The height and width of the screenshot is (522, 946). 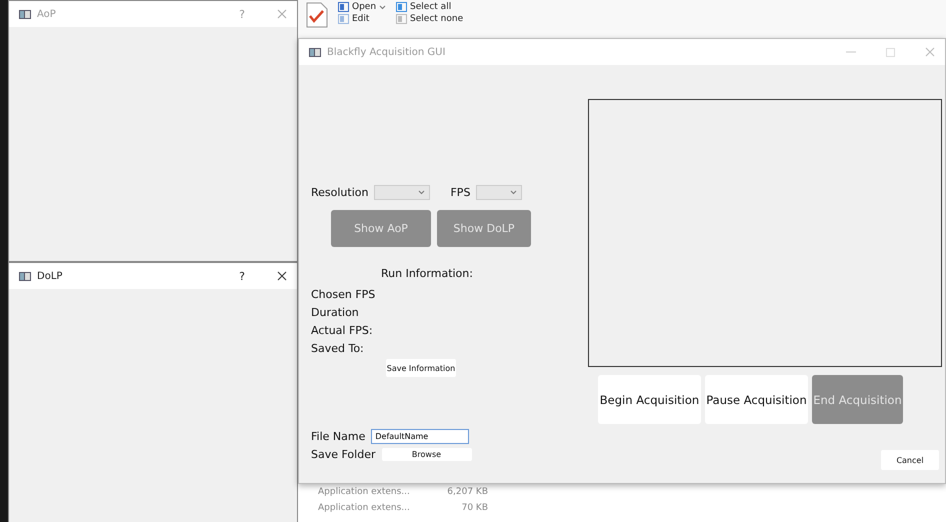 What do you see at coordinates (430, 19) in the screenshot?
I see `ribbon-button: Select none` at bounding box center [430, 19].